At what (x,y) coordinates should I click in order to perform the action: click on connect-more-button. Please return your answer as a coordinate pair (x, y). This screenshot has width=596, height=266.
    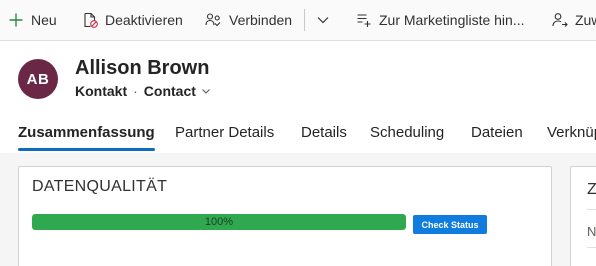
    Looking at the image, I should click on (323, 20).